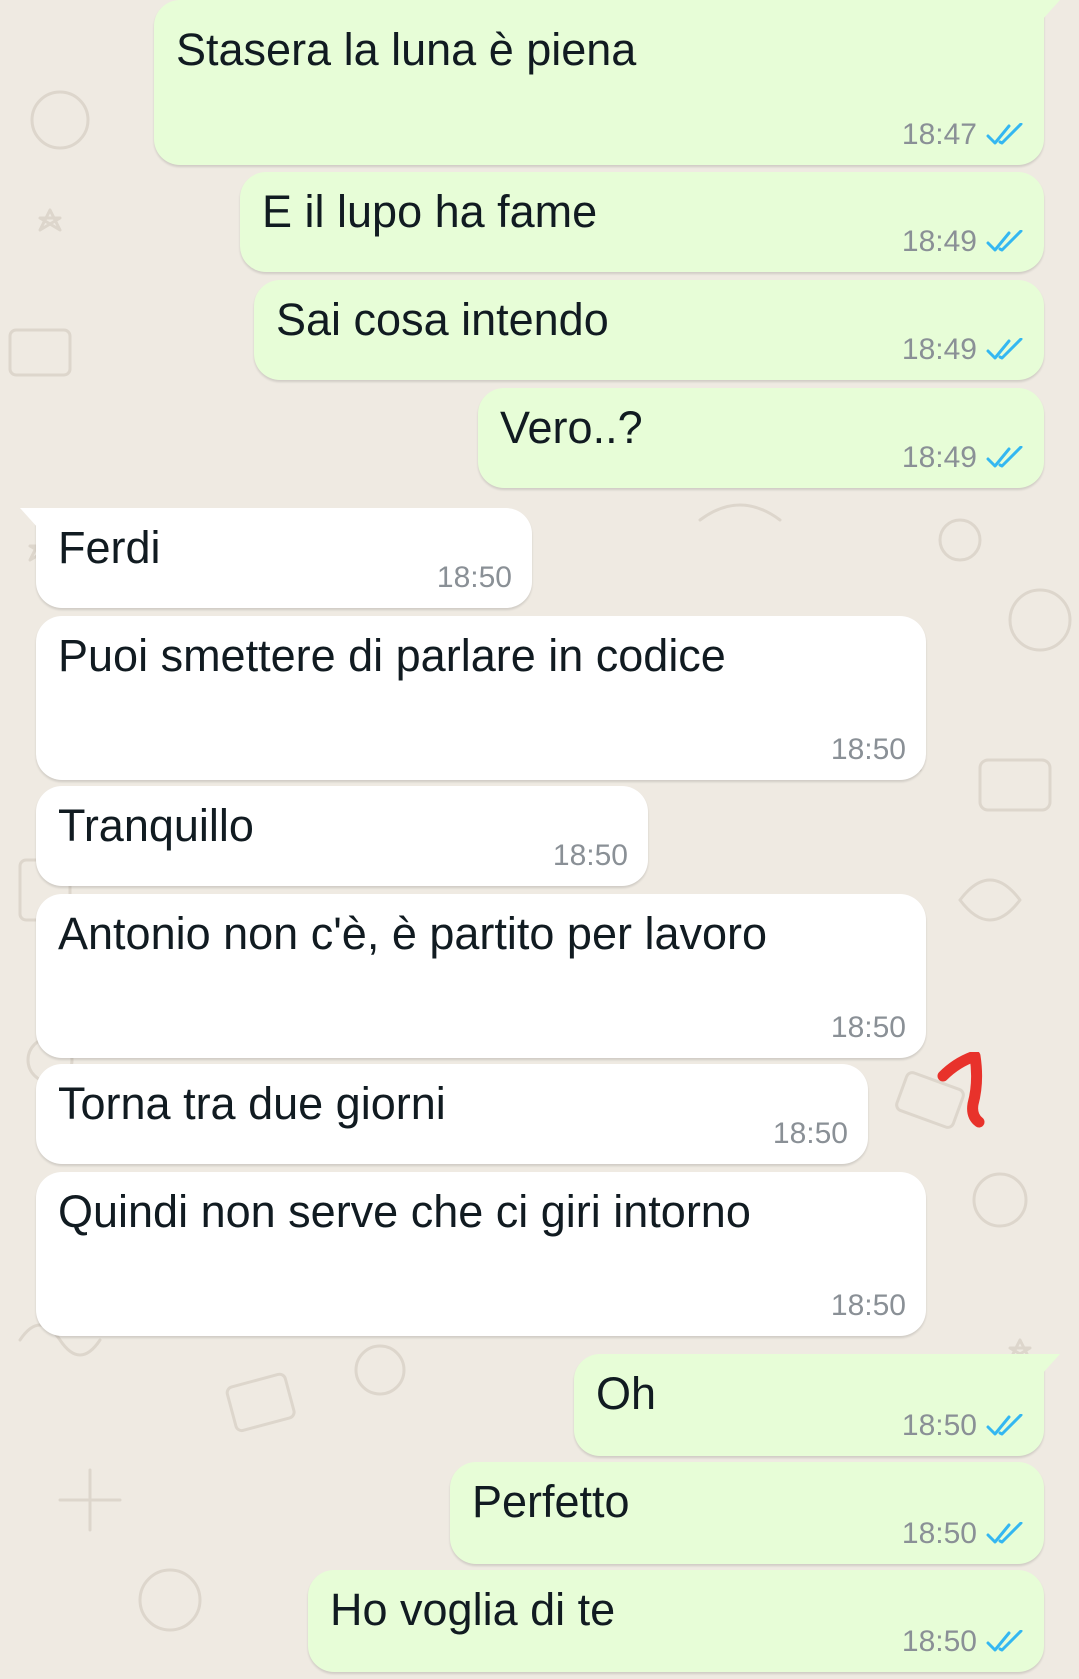  Describe the element at coordinates (939, 134) in the screenshot. I see `message-time: 18:47` at that location.